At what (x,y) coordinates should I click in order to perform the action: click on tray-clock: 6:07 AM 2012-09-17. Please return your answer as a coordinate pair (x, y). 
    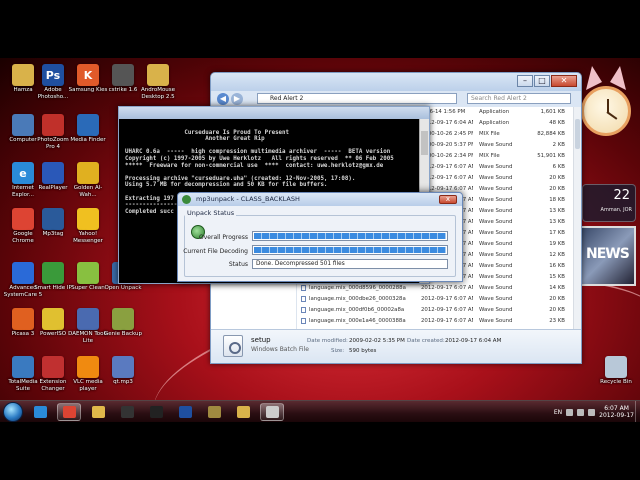
    Looking at the image, I should click on (616, 412).